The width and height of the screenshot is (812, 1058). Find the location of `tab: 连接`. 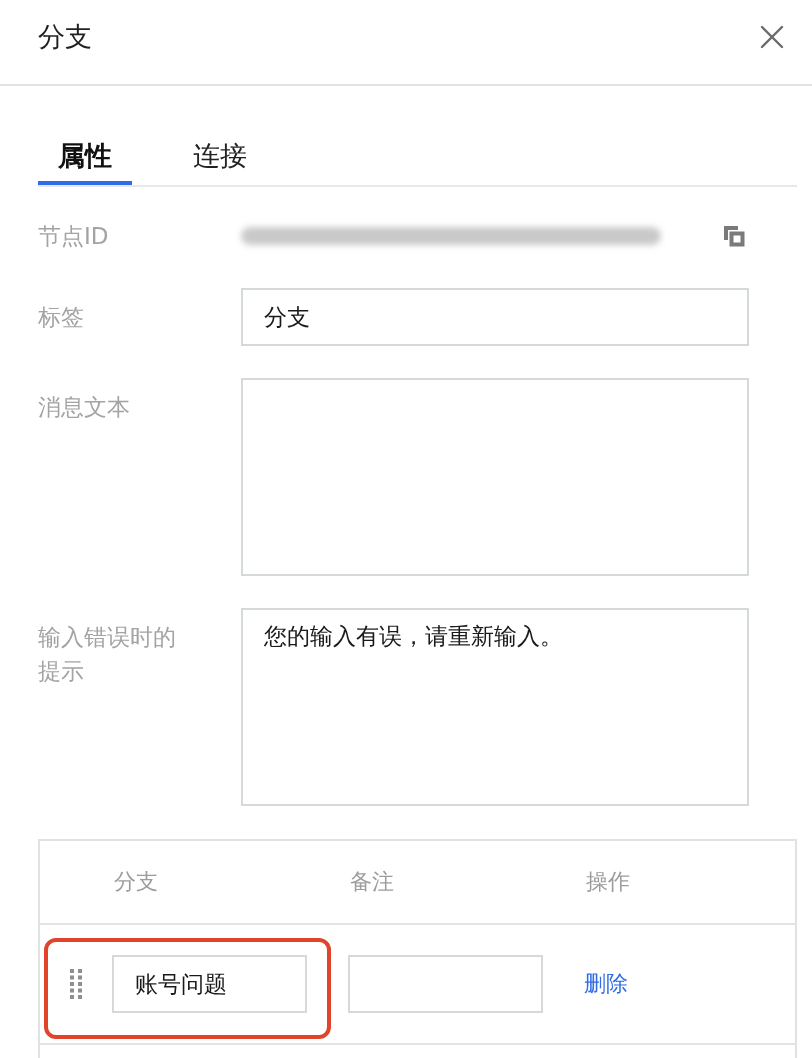

tab: 连接 is located at coordinates (220, 155).